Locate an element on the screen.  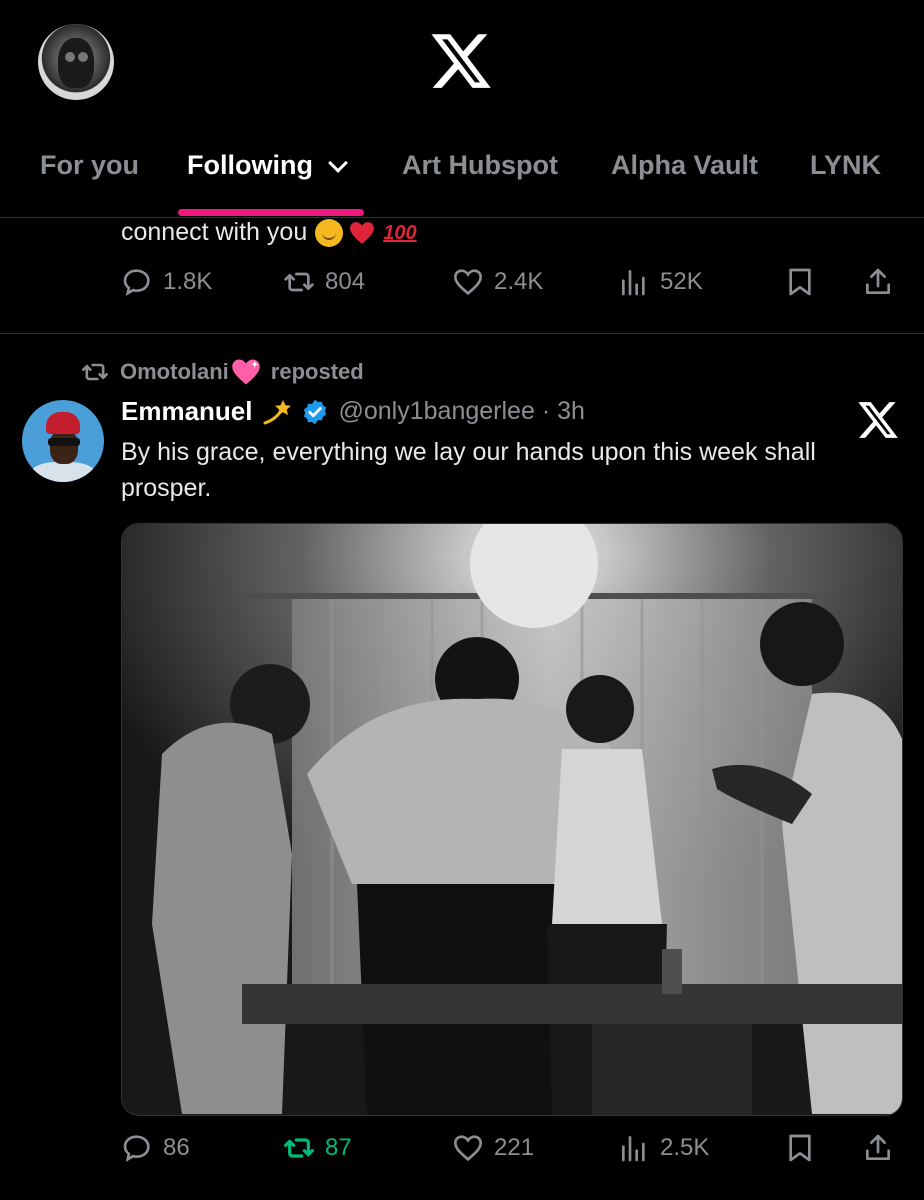
tab-art-hubspot: Art Hubspot is located at coordinates (480, 165).